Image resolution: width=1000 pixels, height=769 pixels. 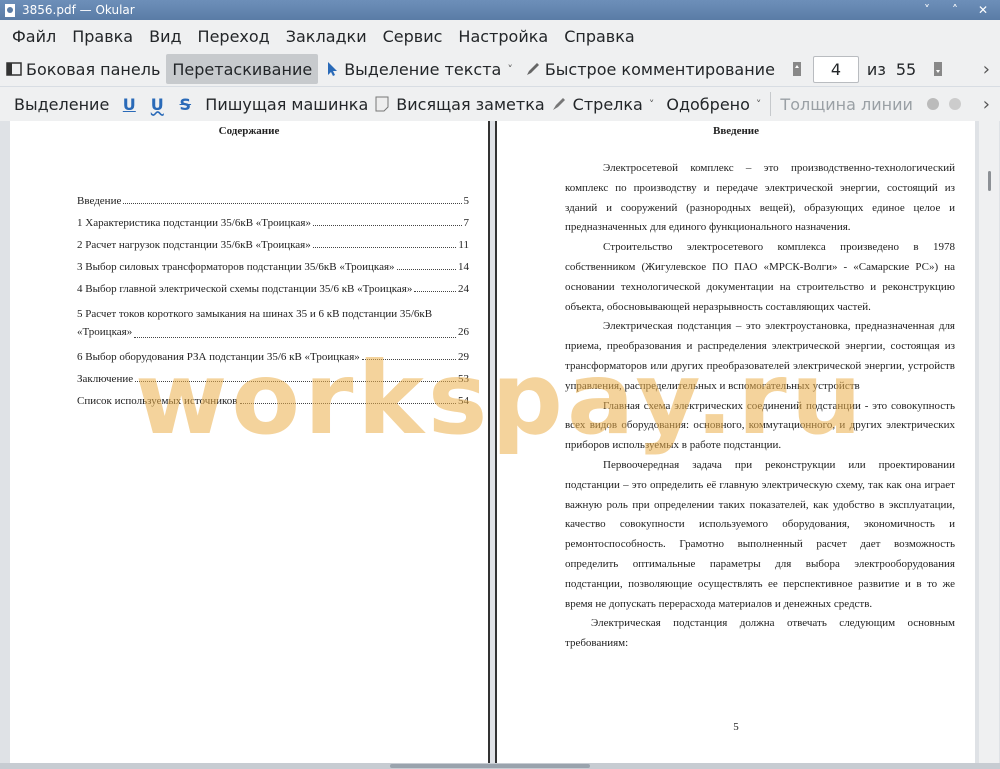 What do you see at coordinates (736, 727) in the screenshot?
I see `page-number: 5` at bounding box center [736, 727].